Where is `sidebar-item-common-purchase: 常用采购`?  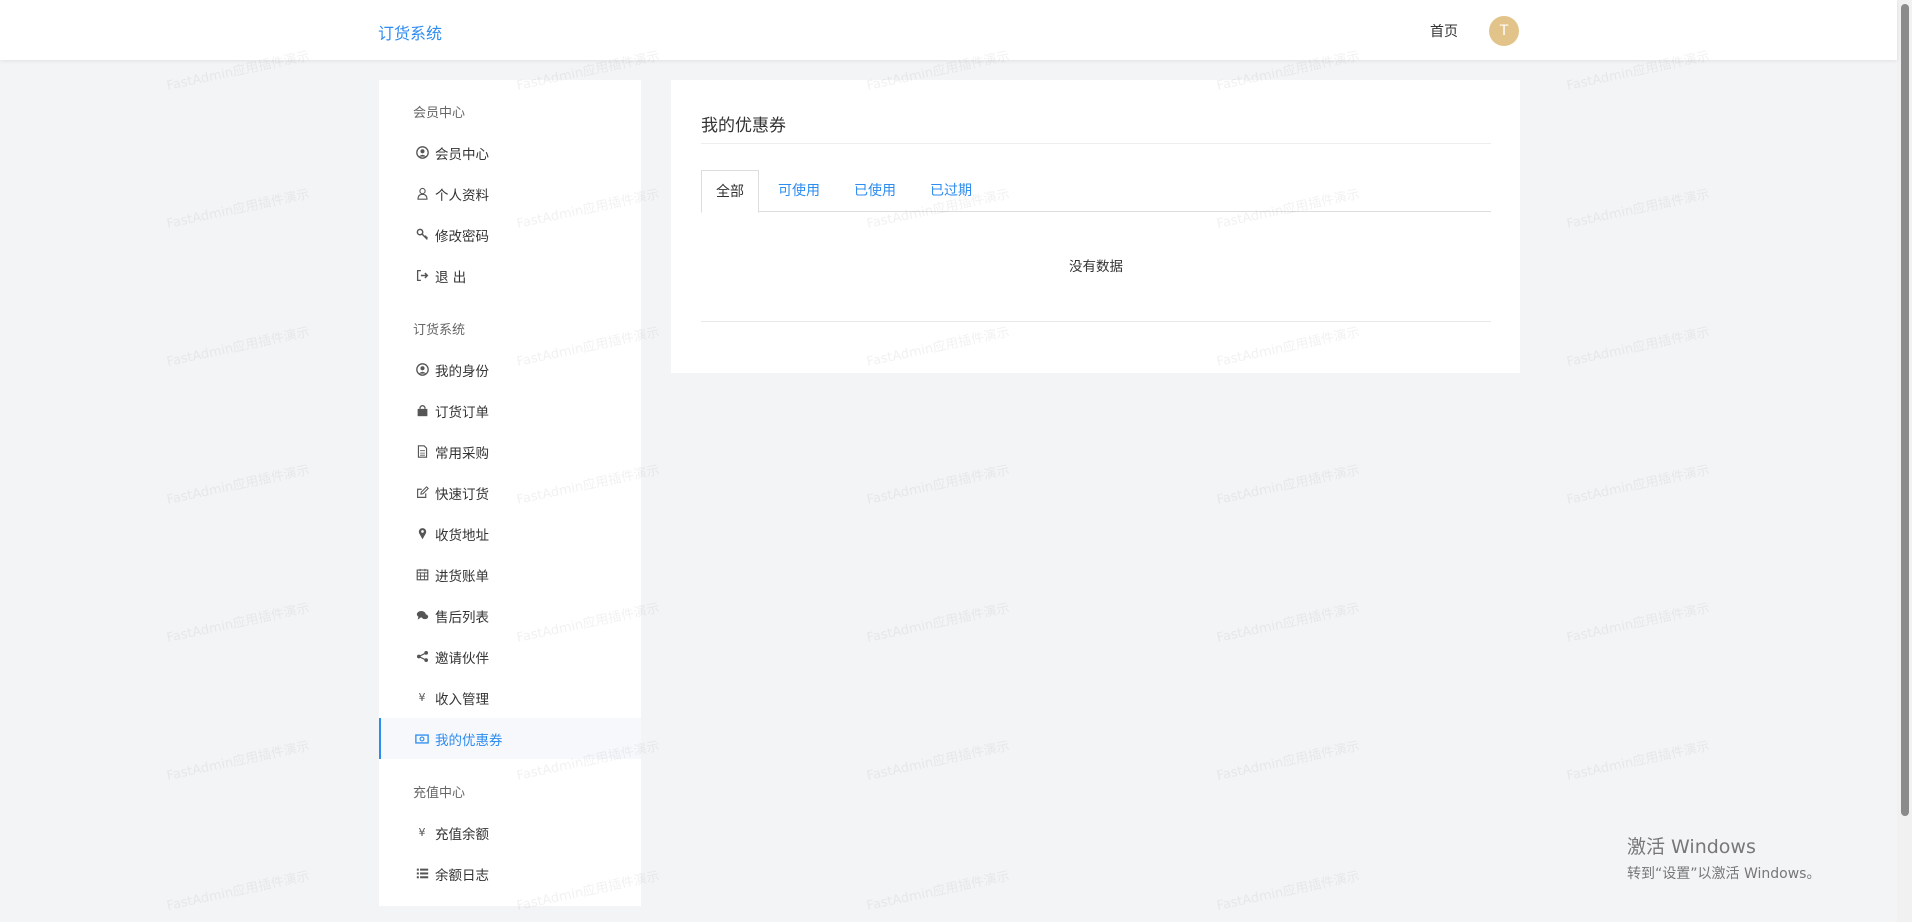 sidebar-item-common-purchase: 常用采购 is located at coordinates (510, 451).